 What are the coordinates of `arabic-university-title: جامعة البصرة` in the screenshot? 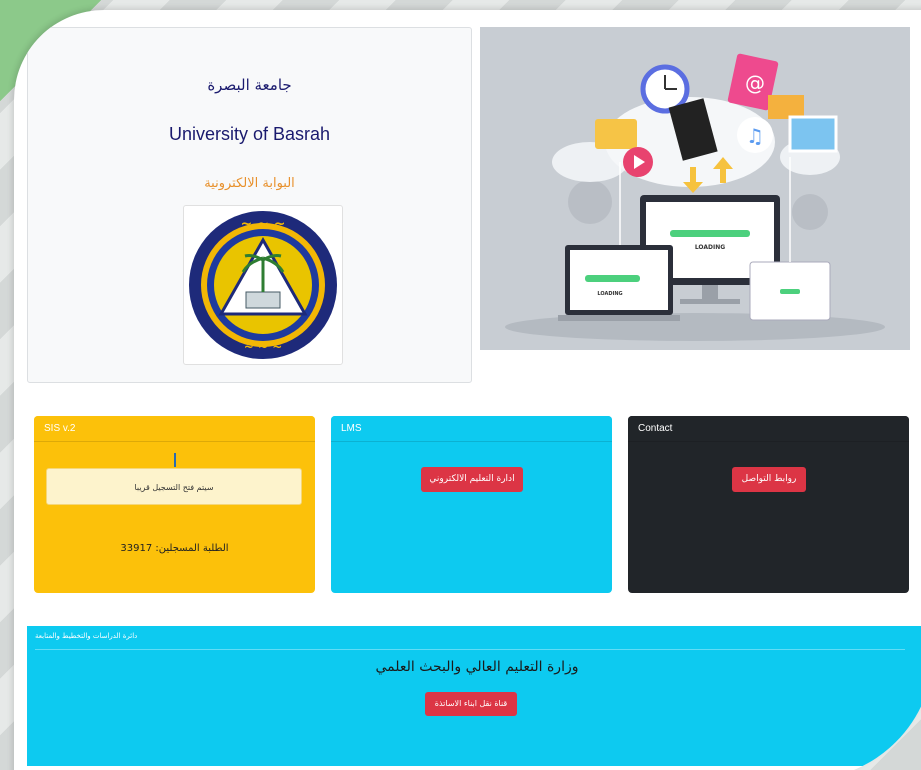 It's located at (249, 85).